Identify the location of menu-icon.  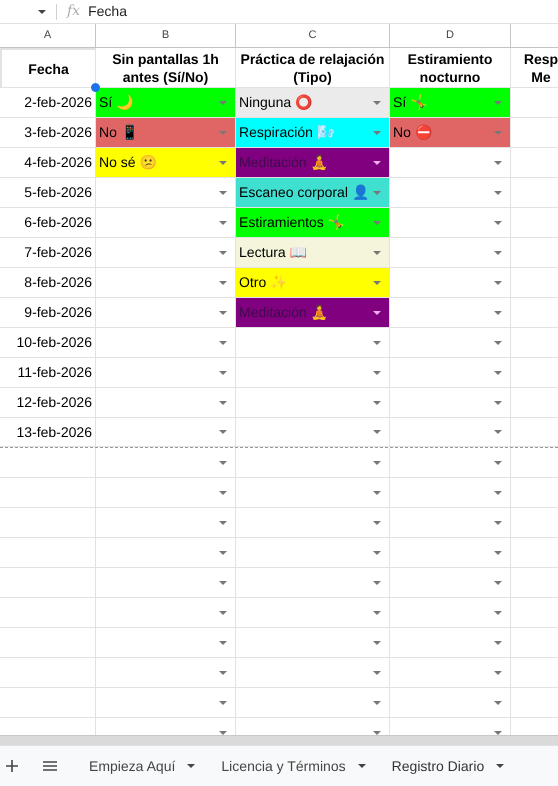
(50, 766).